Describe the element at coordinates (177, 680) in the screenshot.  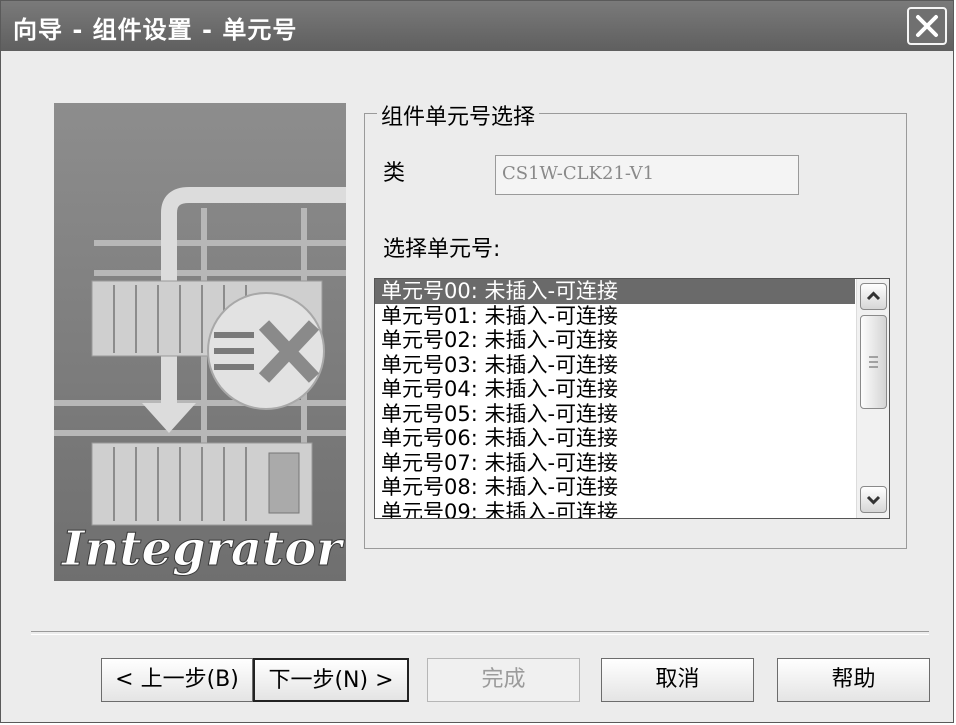
I see `back-button: < 上一步(B)` at that location.